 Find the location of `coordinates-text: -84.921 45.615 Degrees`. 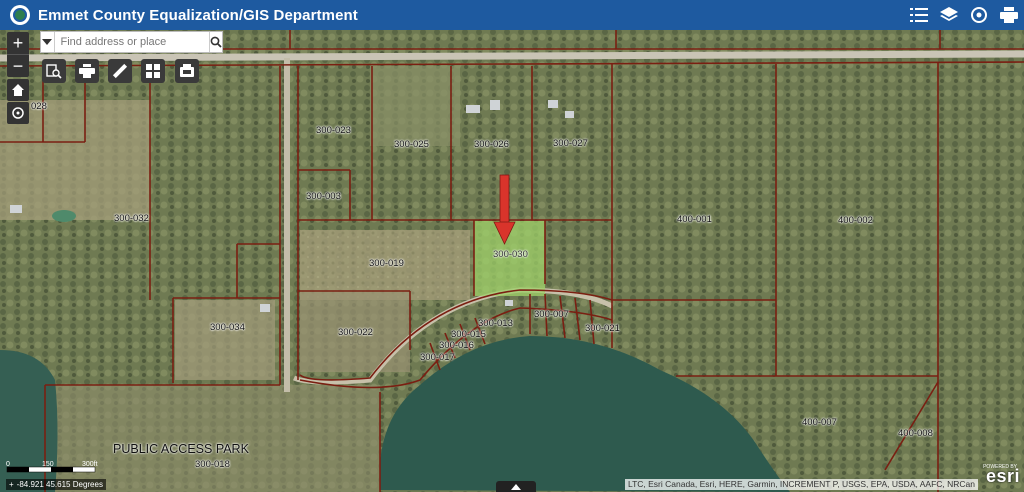

coordinates-text: -84.921 45.615 Degrees is located at coordinates (59, 484).